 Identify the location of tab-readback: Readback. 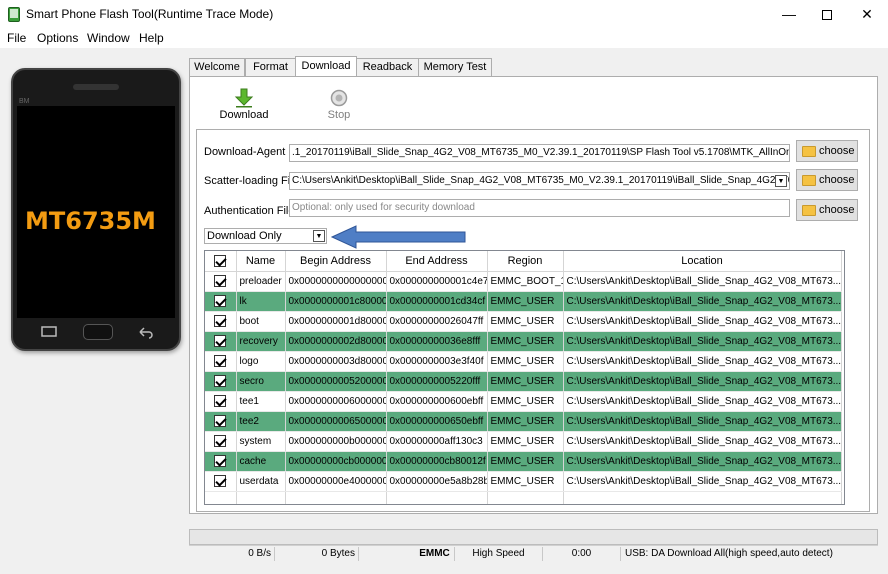
(387, 67).